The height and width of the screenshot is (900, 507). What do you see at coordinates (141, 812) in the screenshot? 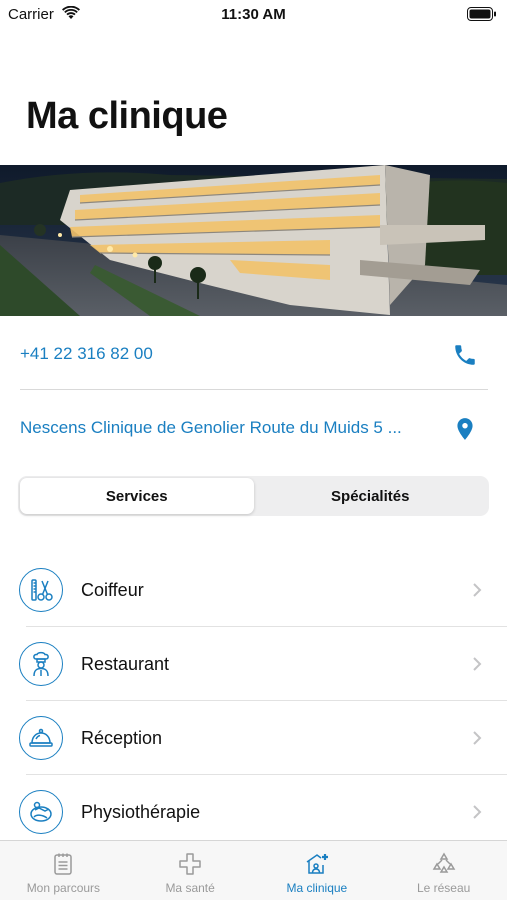
I see `service-label: Physiothérapie` at bounding box center [141, 812].